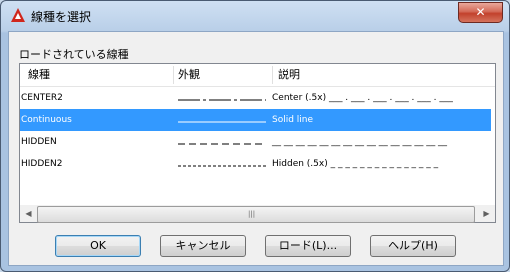 The image size is (510, 272). What do you see at coordinates (222, 144) in the screenshot?
I see `linetype-sample-hidden` at bounding box center [222, 144].